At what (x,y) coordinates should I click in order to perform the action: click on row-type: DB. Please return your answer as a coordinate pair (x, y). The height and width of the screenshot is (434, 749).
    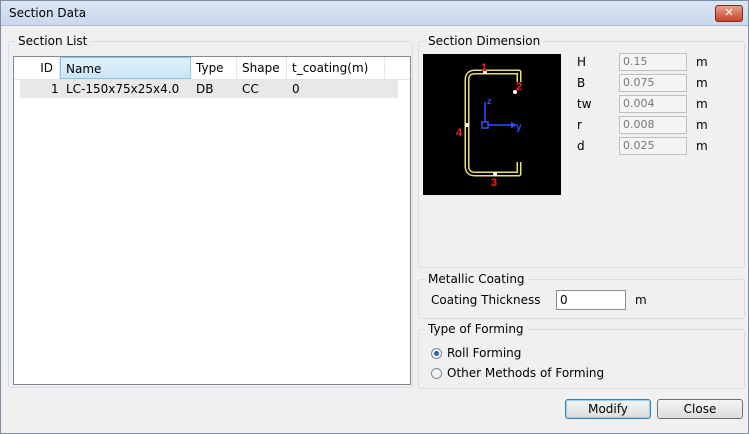
    Looking at the image, I should click on (205, 89).